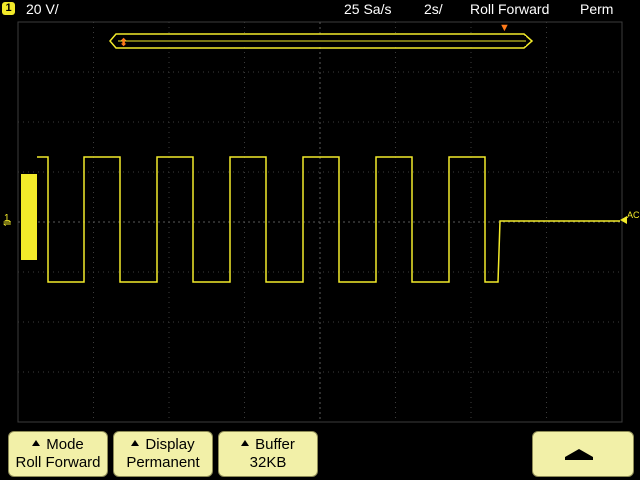 Image resolution: width=640 pixels, height=480 pixels. What do you see at coordinates (268, 462) in the screenshot?
I see `buffer-softkey-value: 32KB` at bounding box center [268, 462].